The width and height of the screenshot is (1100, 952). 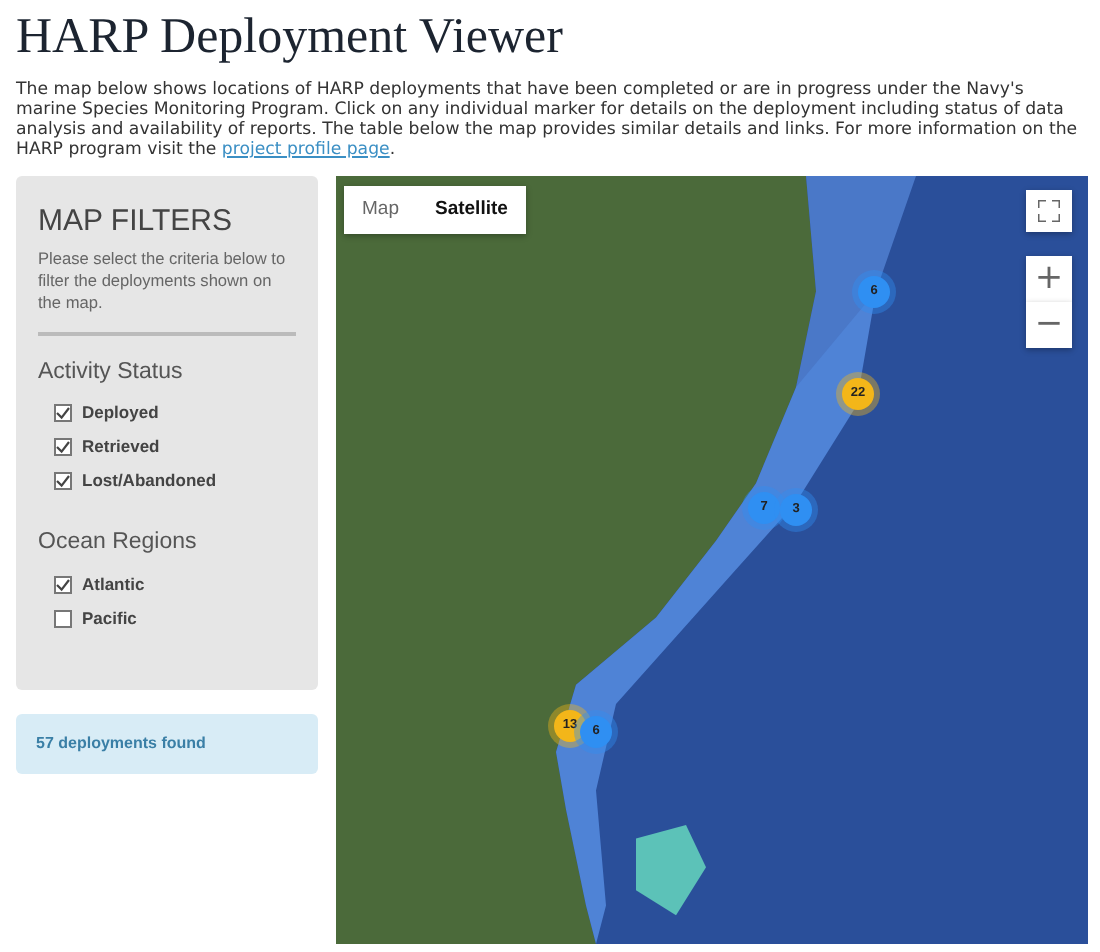 What do you see at coordinates (149, 481) in the screenshot?
I see `filter-option-label: Lost/Abandoned` at bounding box center [149, 481].